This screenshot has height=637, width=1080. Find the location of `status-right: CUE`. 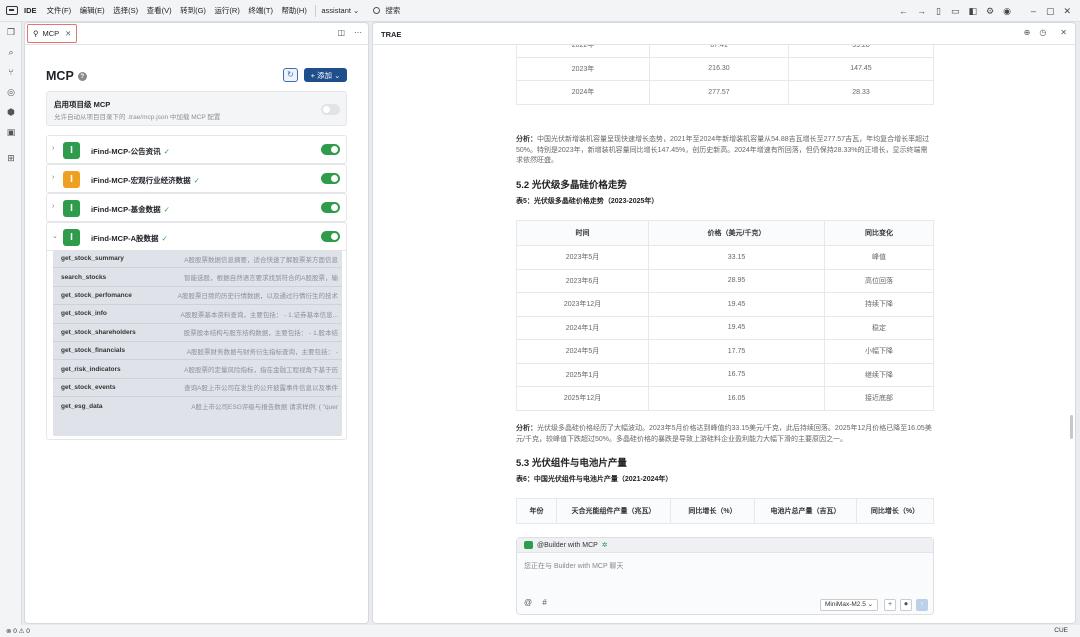

status-right: CUE is located at coordinates (1061, 630).